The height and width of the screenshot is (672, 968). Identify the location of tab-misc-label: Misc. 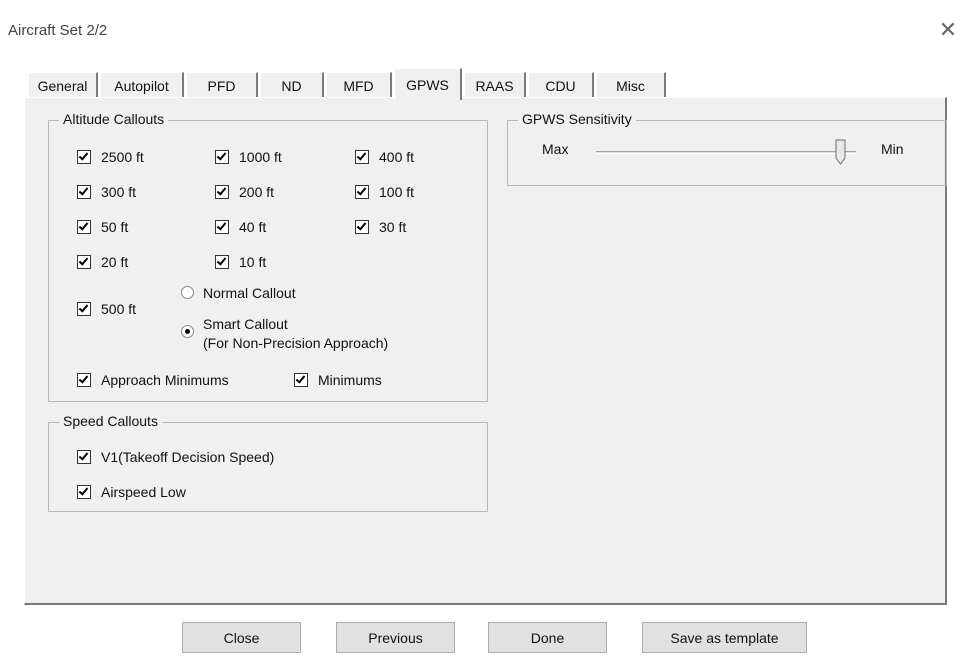
(630, 85).